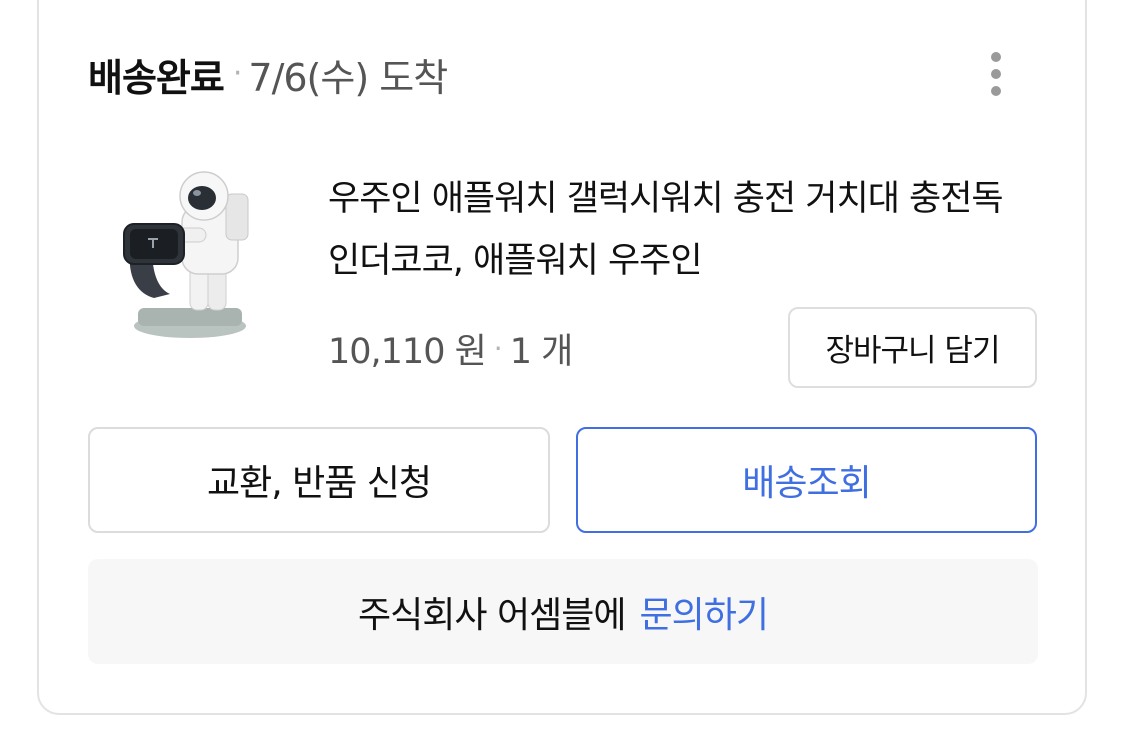  I want to click on astronaut-watch-stand-image, so click(186, 254).